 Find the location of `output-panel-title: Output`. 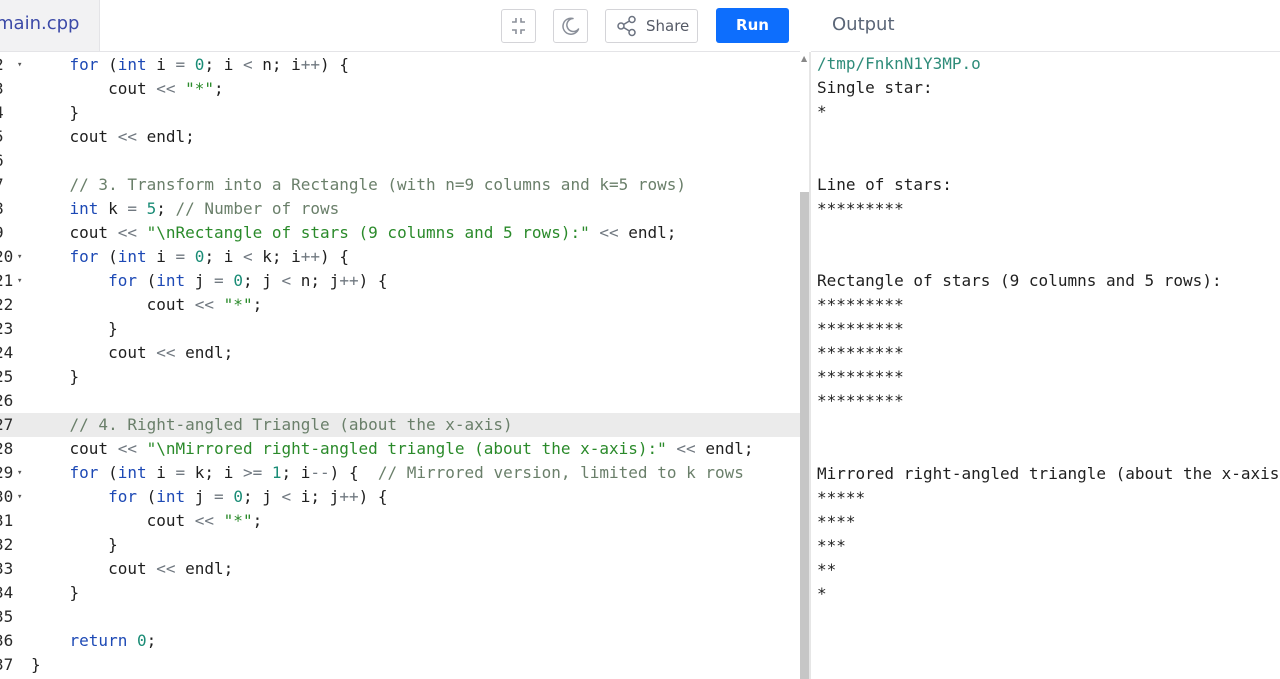

output-panel-title: Output is located at coordinates (863, 24).